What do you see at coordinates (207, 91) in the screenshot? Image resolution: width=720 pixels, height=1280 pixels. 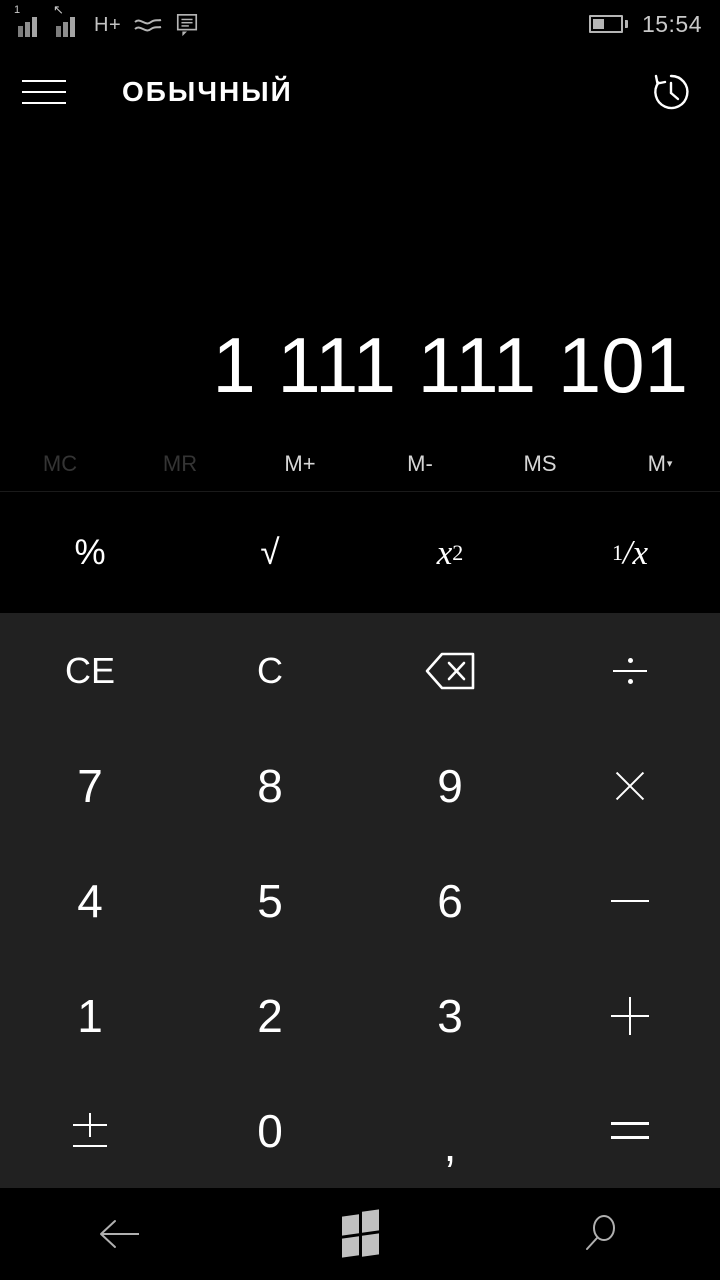 I see `page-title: ОБЫЧНЫЙ` at bounding box center [207, 91].